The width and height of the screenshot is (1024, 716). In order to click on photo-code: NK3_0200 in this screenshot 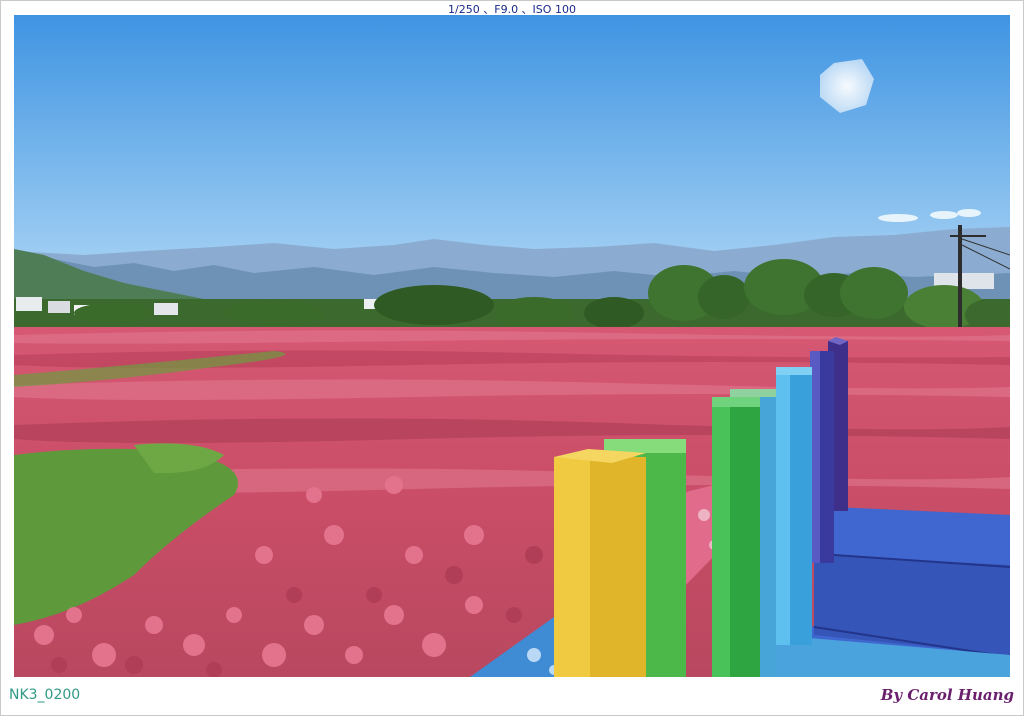, I will do `click(45, 695)`.